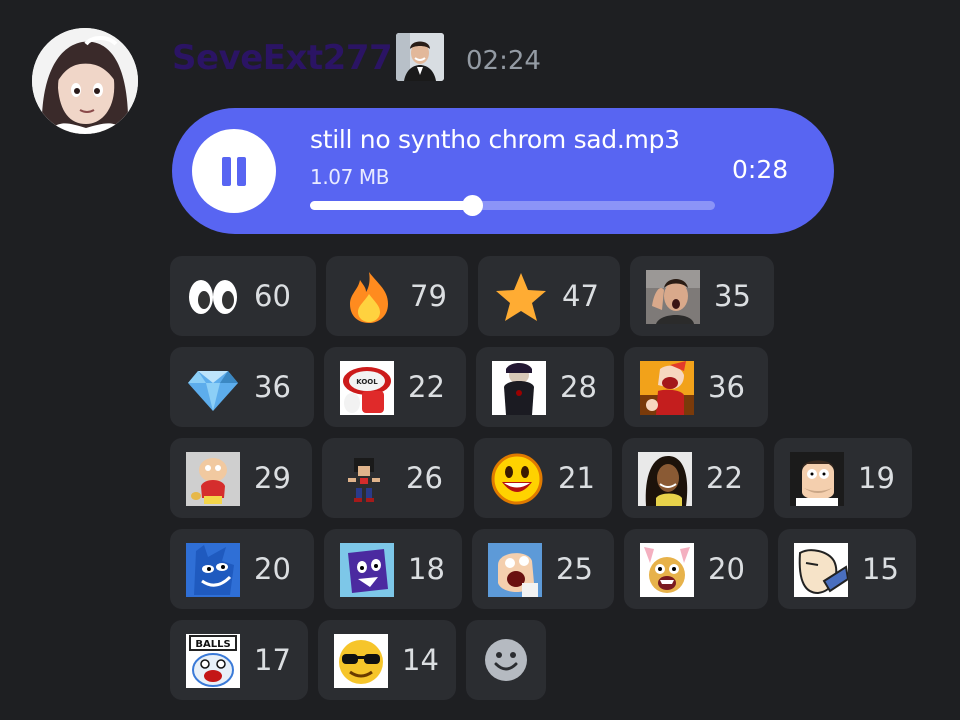  What do you see at coordinates (243, 296) in the screenshot?
I see `reaction-chip: 60` at bounding box center [243, 296].